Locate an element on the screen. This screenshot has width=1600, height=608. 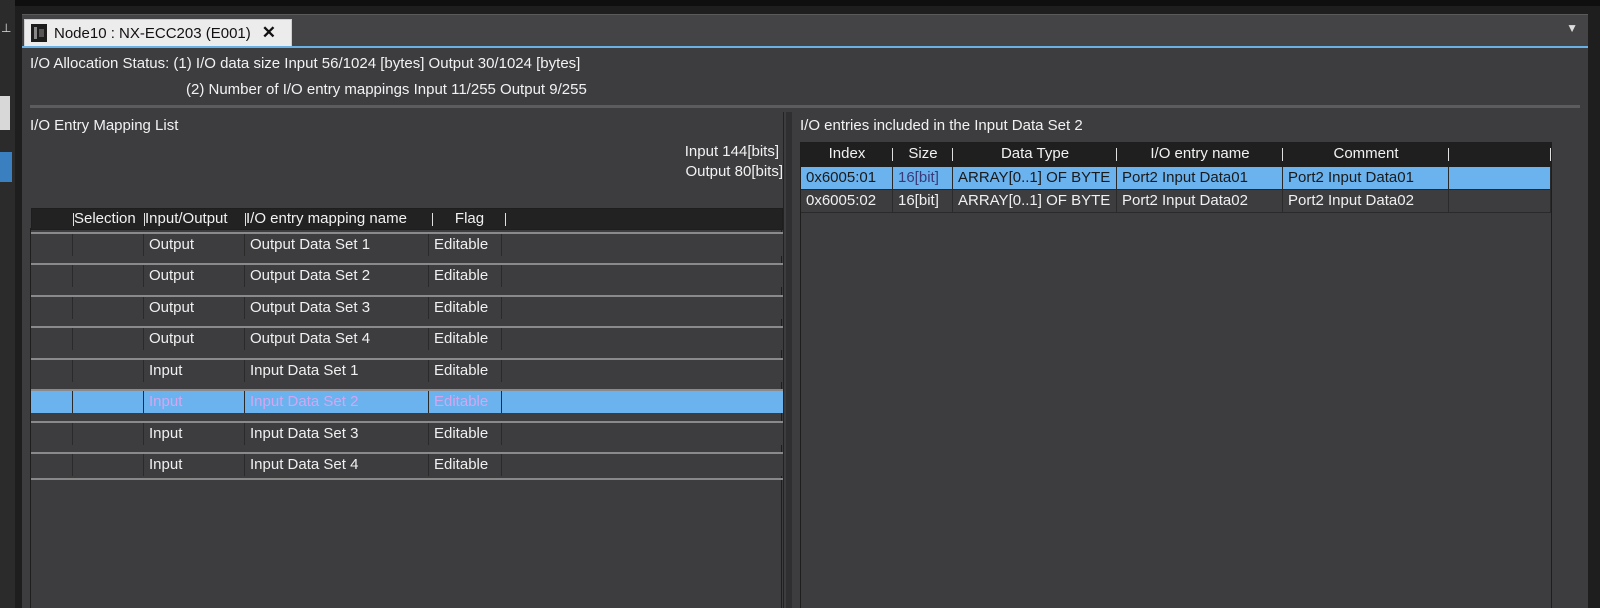
comment-cell: Port2 Input Data01 is located at coordinates (1366, 178).